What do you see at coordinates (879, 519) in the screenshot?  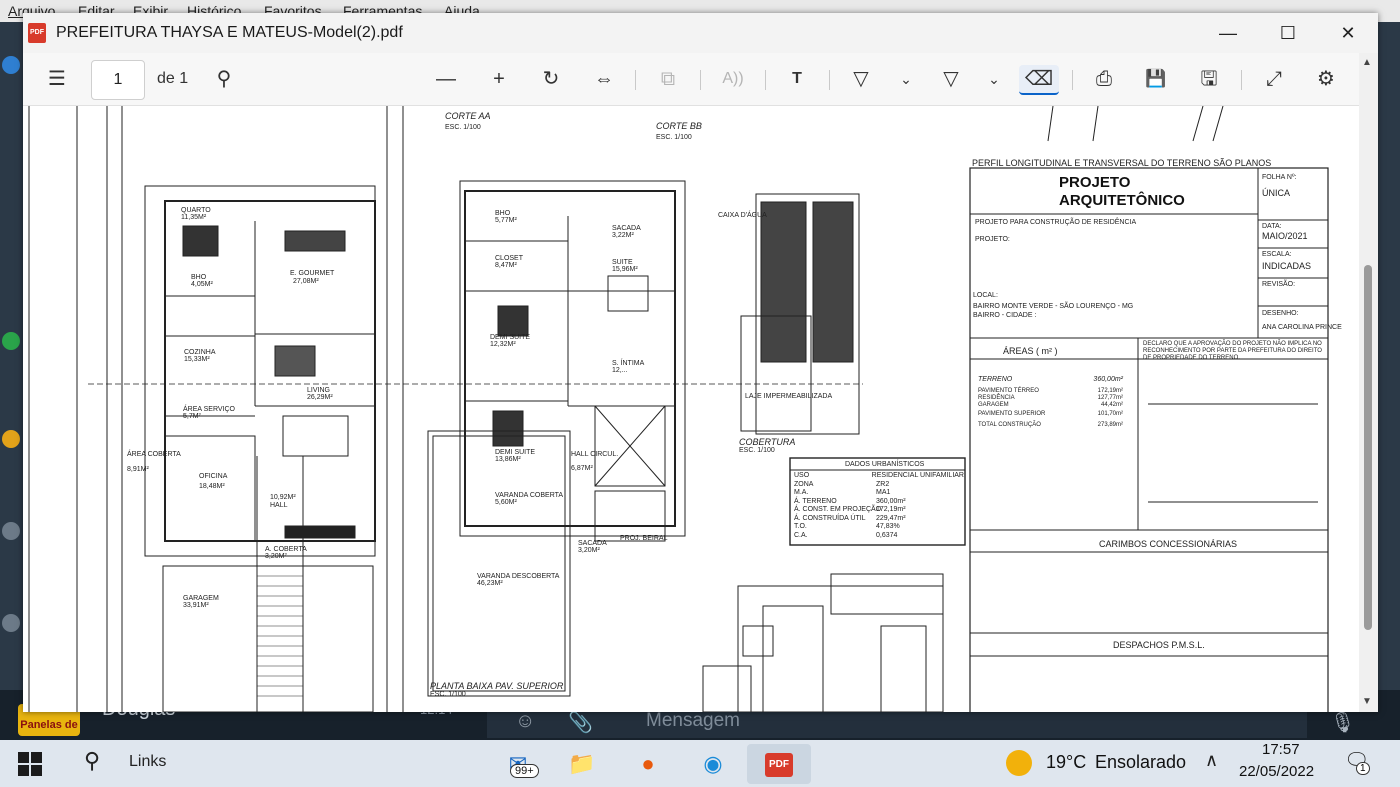 I see `dados-row: Á. CONSTRUÍDA ÚTIL 229,47m²` at bounding box center [879, 519].